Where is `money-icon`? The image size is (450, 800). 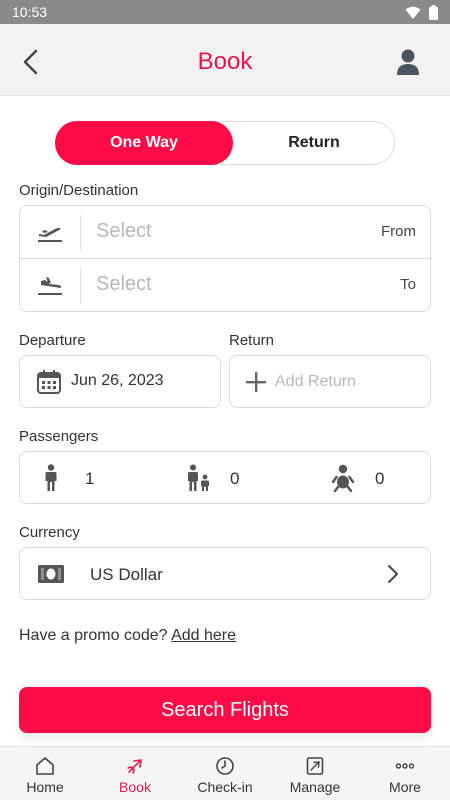 money-icon is located at coordinates (51, 574).